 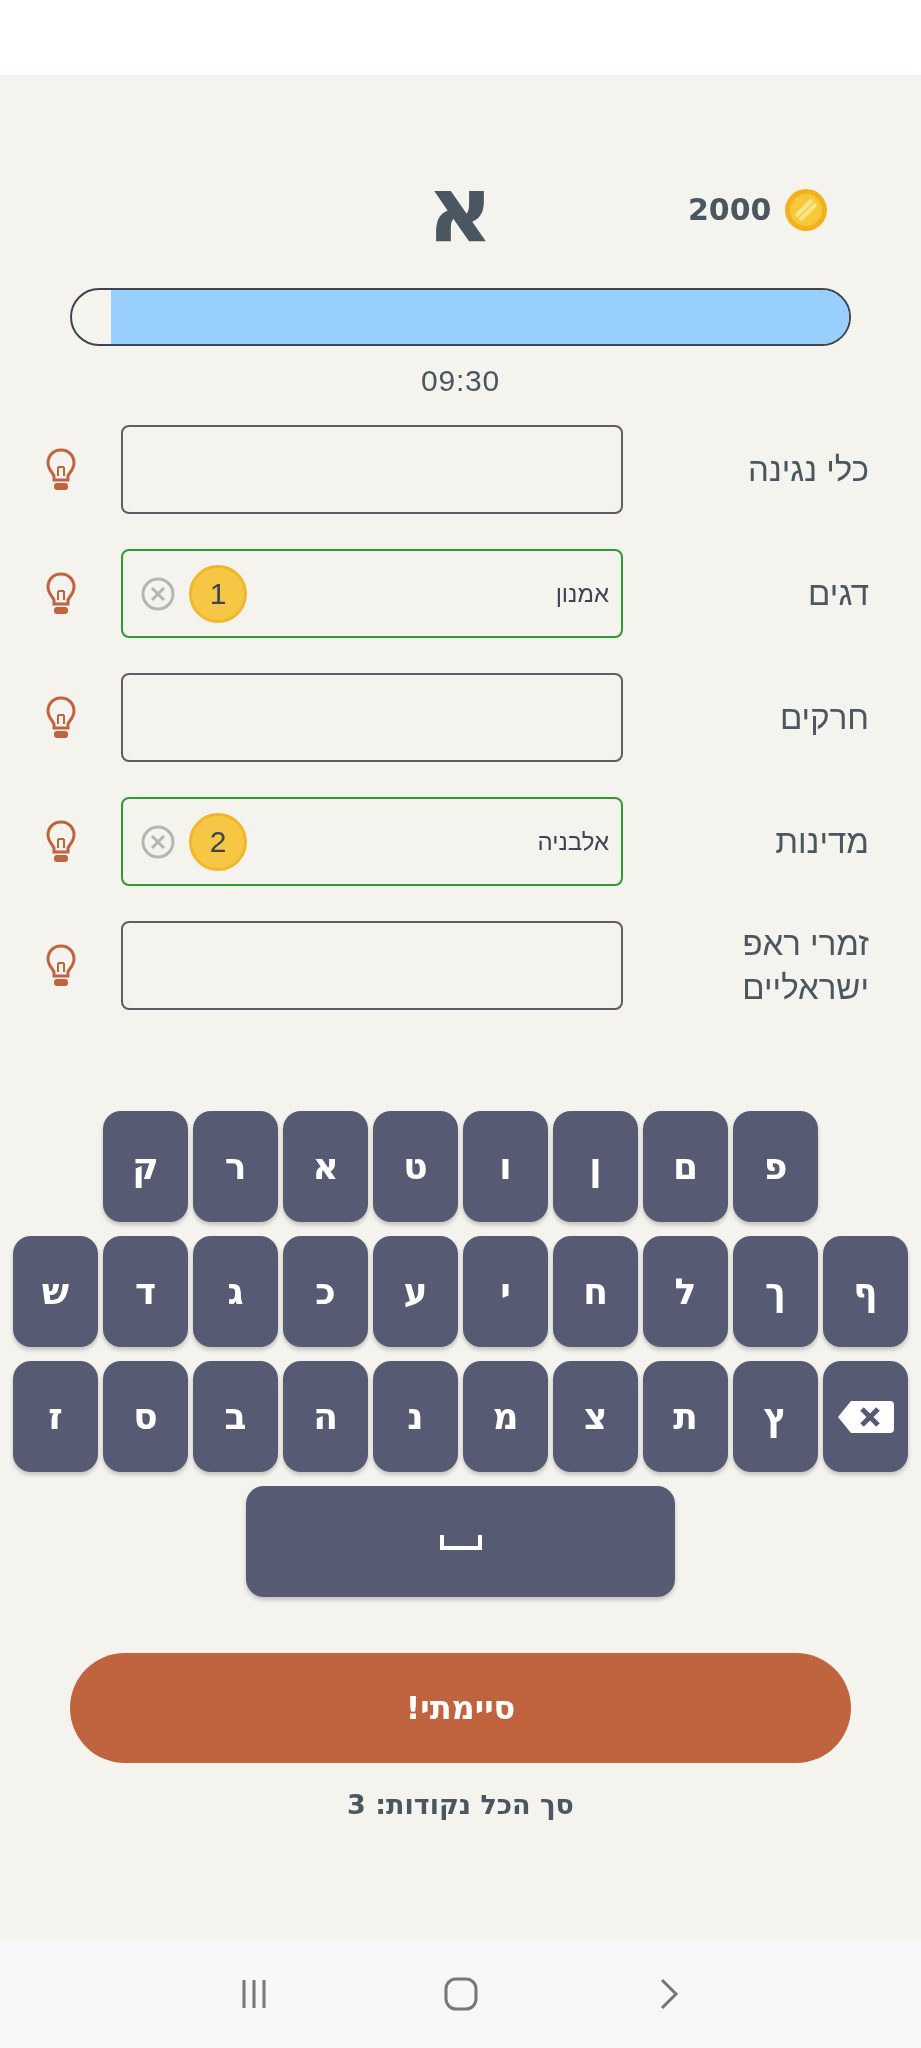 I want to click on home-icon, so click(x=460, y=1994).